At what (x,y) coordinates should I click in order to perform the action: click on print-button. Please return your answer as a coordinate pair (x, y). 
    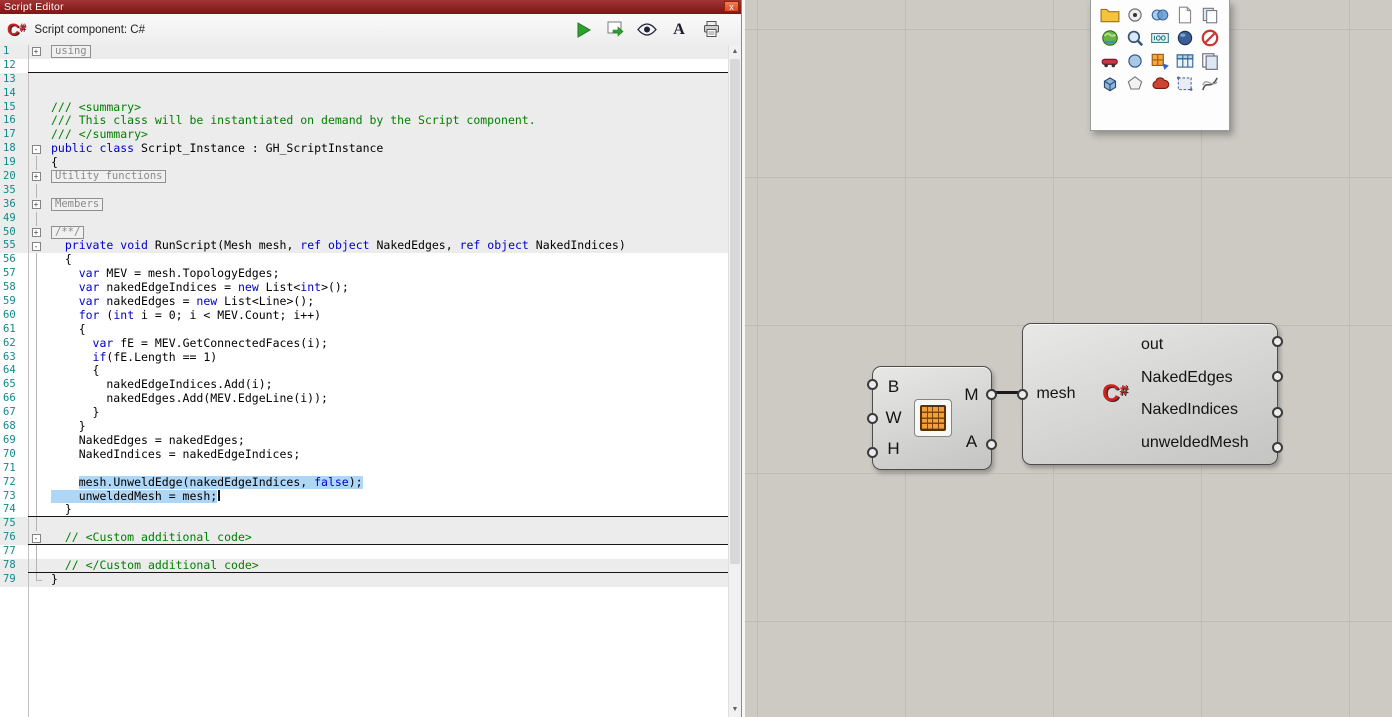
    Looking at the image, I should click on (711, 30).